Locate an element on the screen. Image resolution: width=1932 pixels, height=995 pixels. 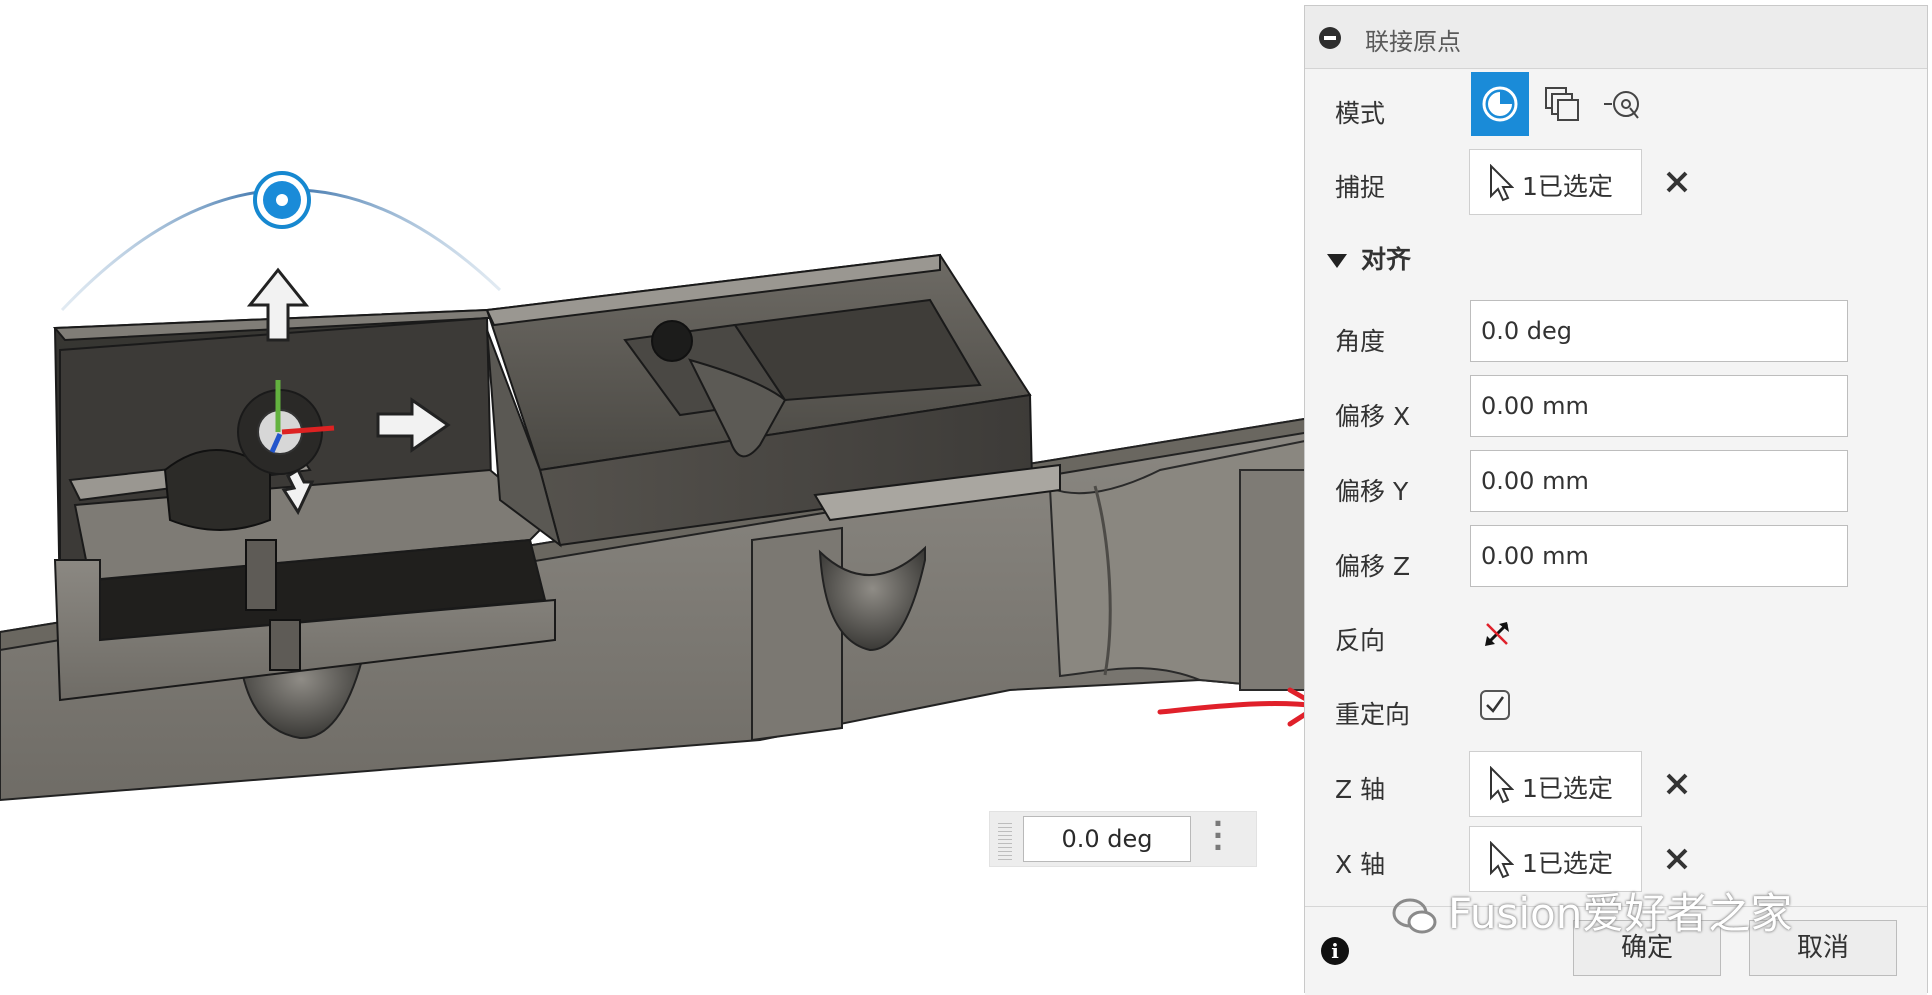
viewport-angle-input-panel: 0.0 deg · · · is located at coordinates (1123, 838).